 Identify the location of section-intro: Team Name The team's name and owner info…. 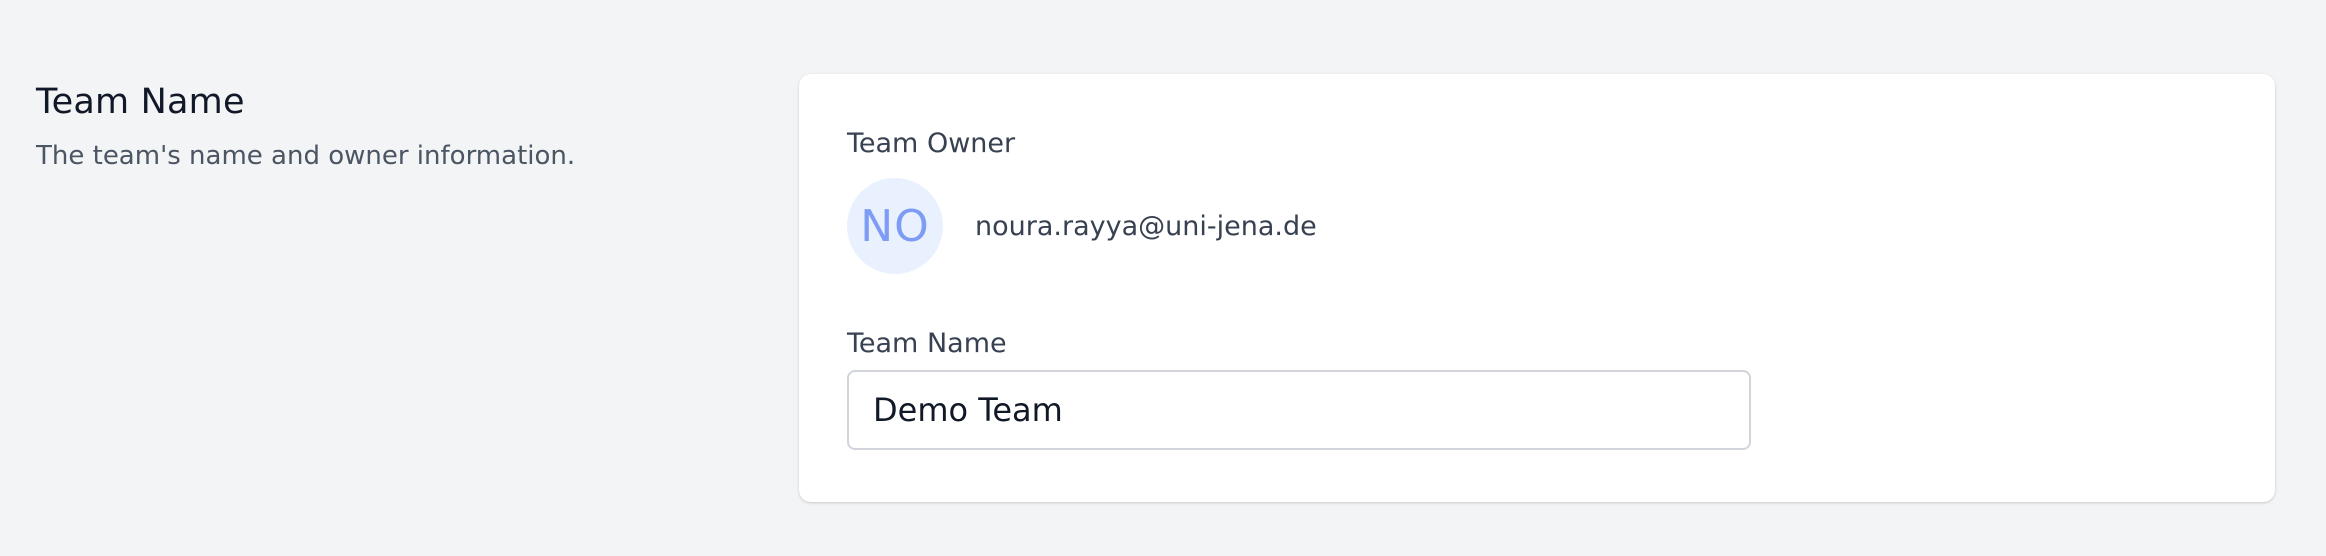
(386, 126).